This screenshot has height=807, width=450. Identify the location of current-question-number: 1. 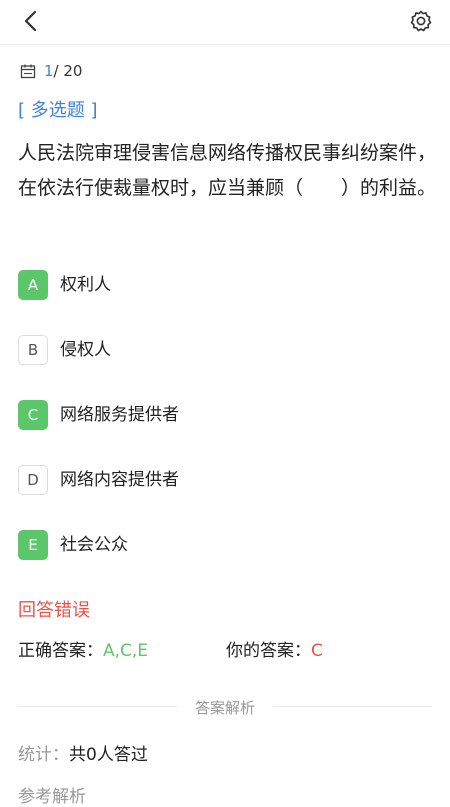
(49, 71).